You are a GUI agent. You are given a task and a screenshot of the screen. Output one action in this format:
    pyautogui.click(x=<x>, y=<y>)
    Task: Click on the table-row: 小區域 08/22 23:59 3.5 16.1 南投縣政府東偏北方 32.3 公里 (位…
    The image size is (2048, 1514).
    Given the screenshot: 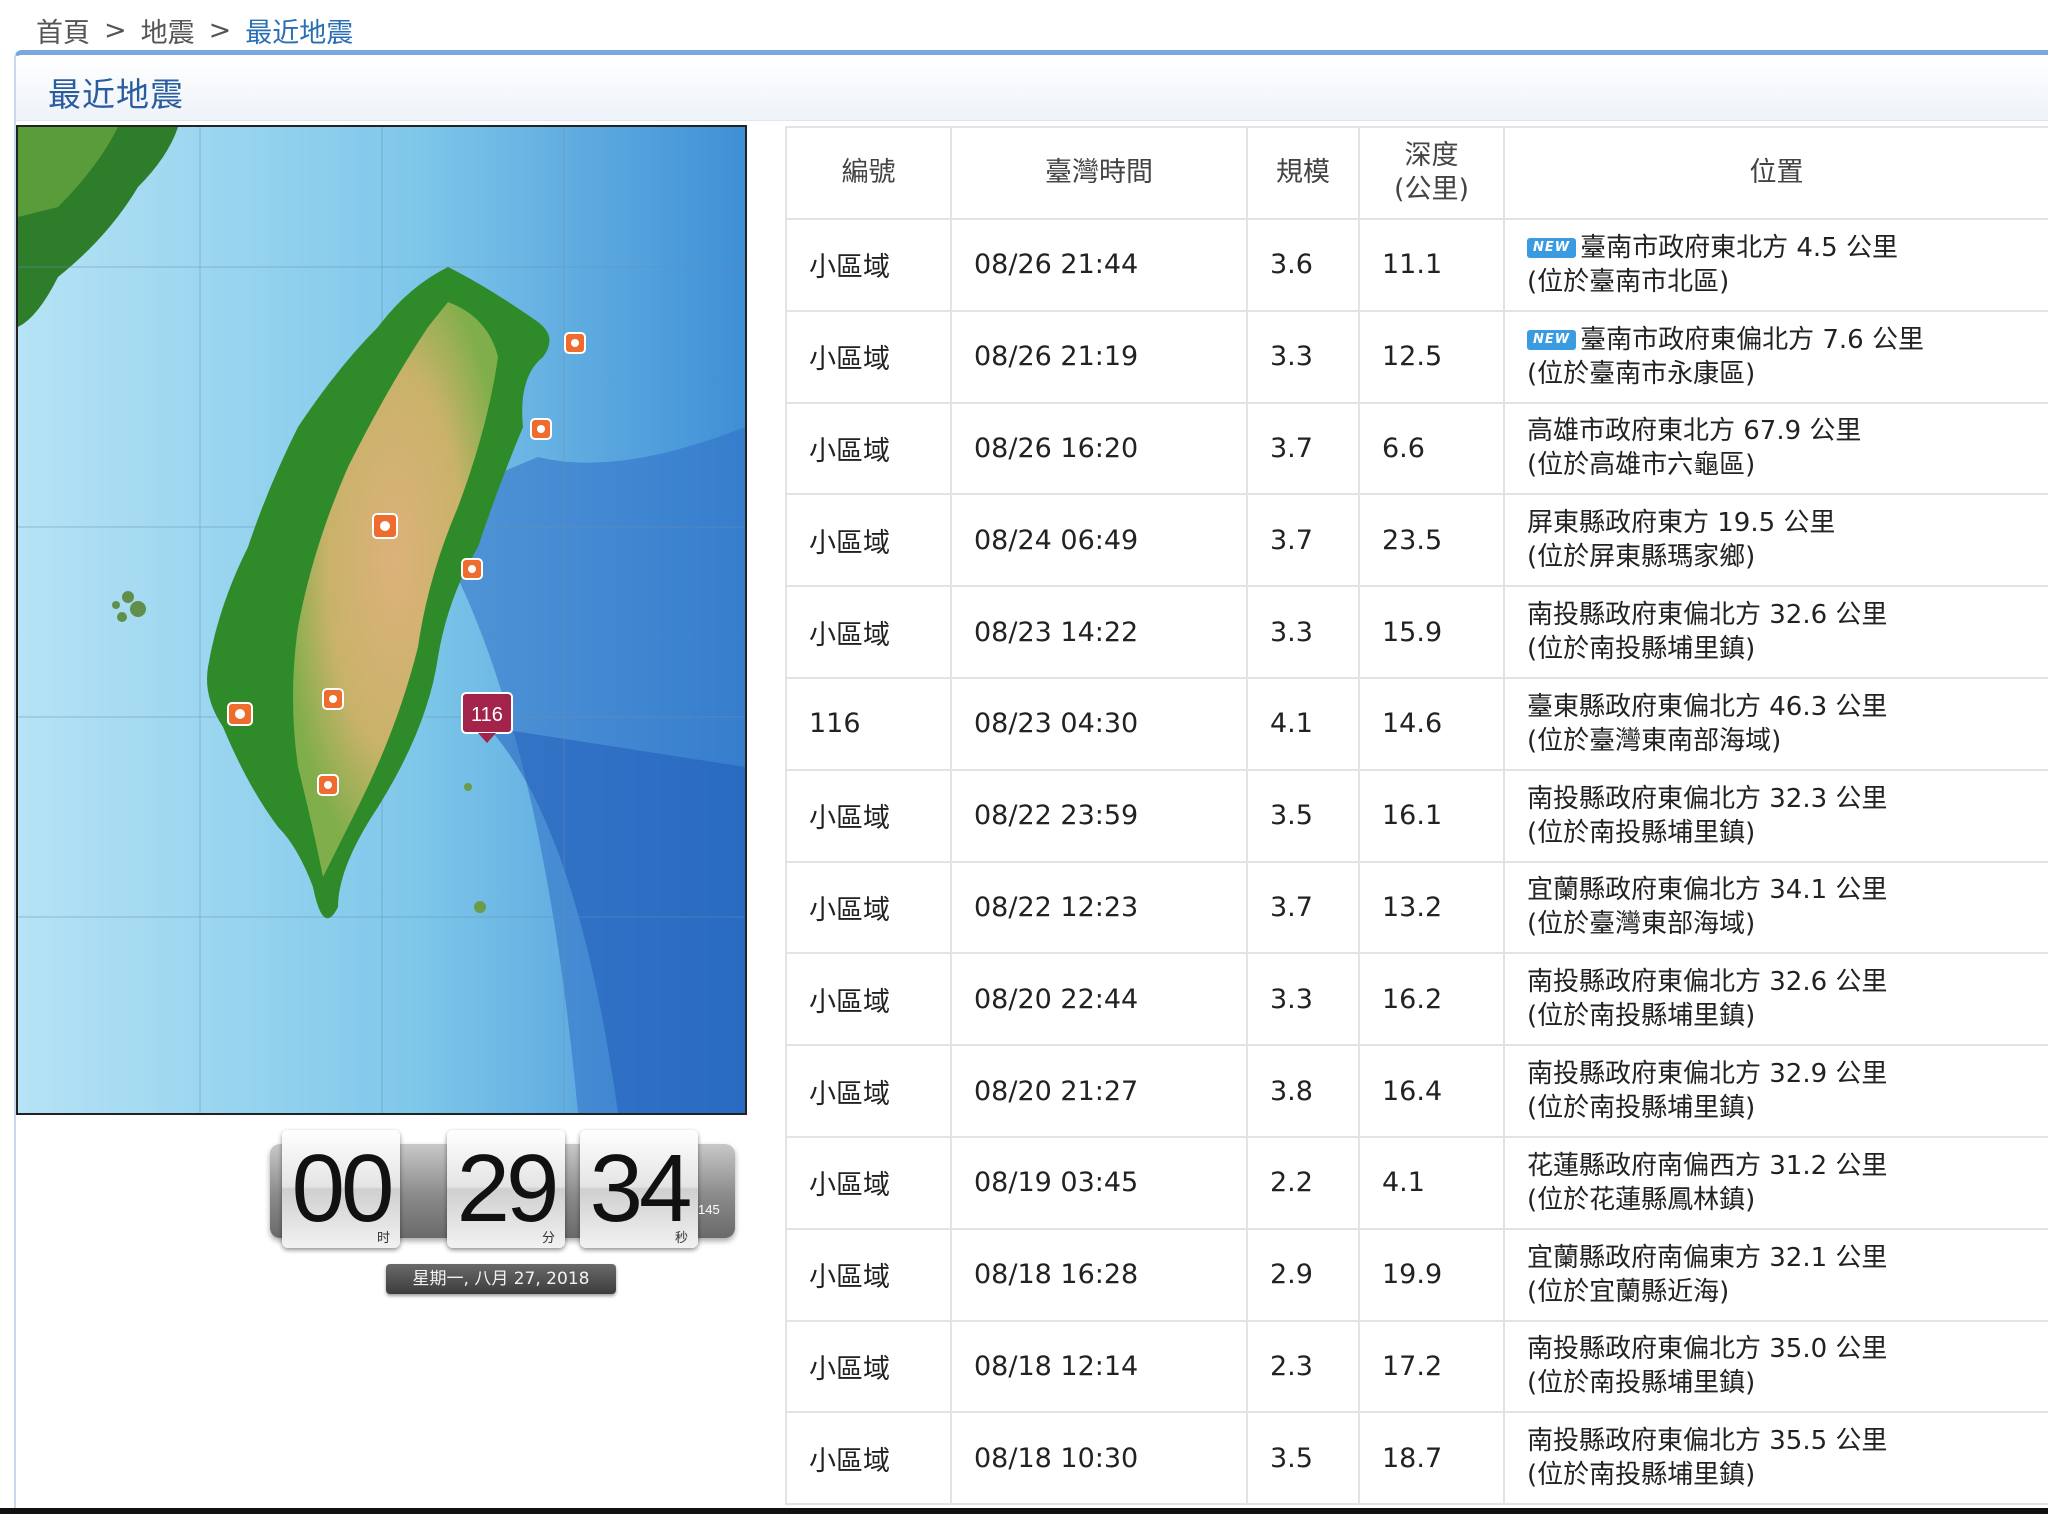 What is the action you would take?
    pyautogui.click(x=1416, y=816)
    